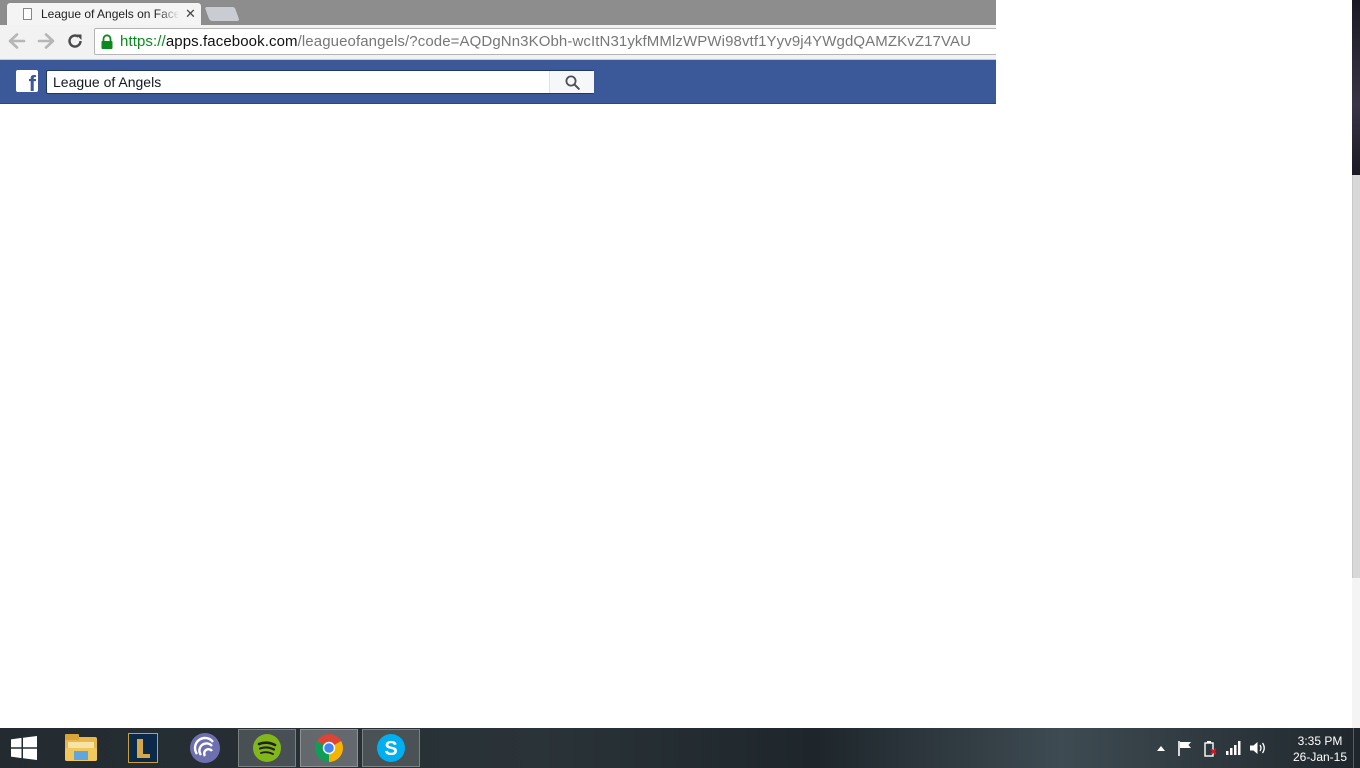 This screenshot has width=1360, height=768. I want to click on taskbar-chrome, so click(329, 748).